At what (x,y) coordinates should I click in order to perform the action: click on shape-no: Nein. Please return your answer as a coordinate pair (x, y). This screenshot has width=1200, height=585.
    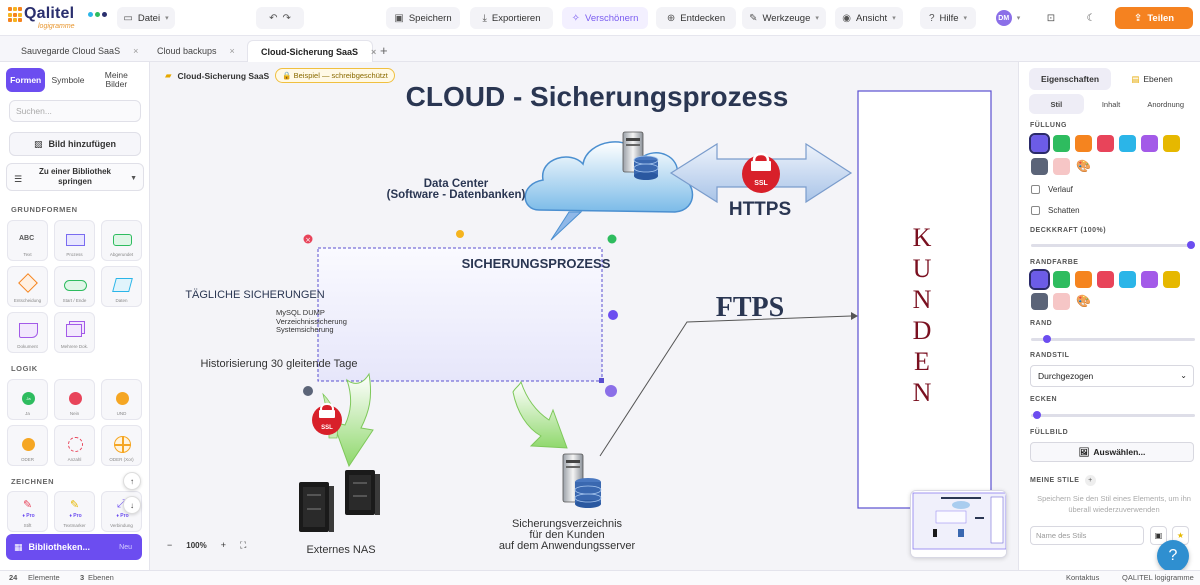
    Looking at the image, I should click on (74, 399).